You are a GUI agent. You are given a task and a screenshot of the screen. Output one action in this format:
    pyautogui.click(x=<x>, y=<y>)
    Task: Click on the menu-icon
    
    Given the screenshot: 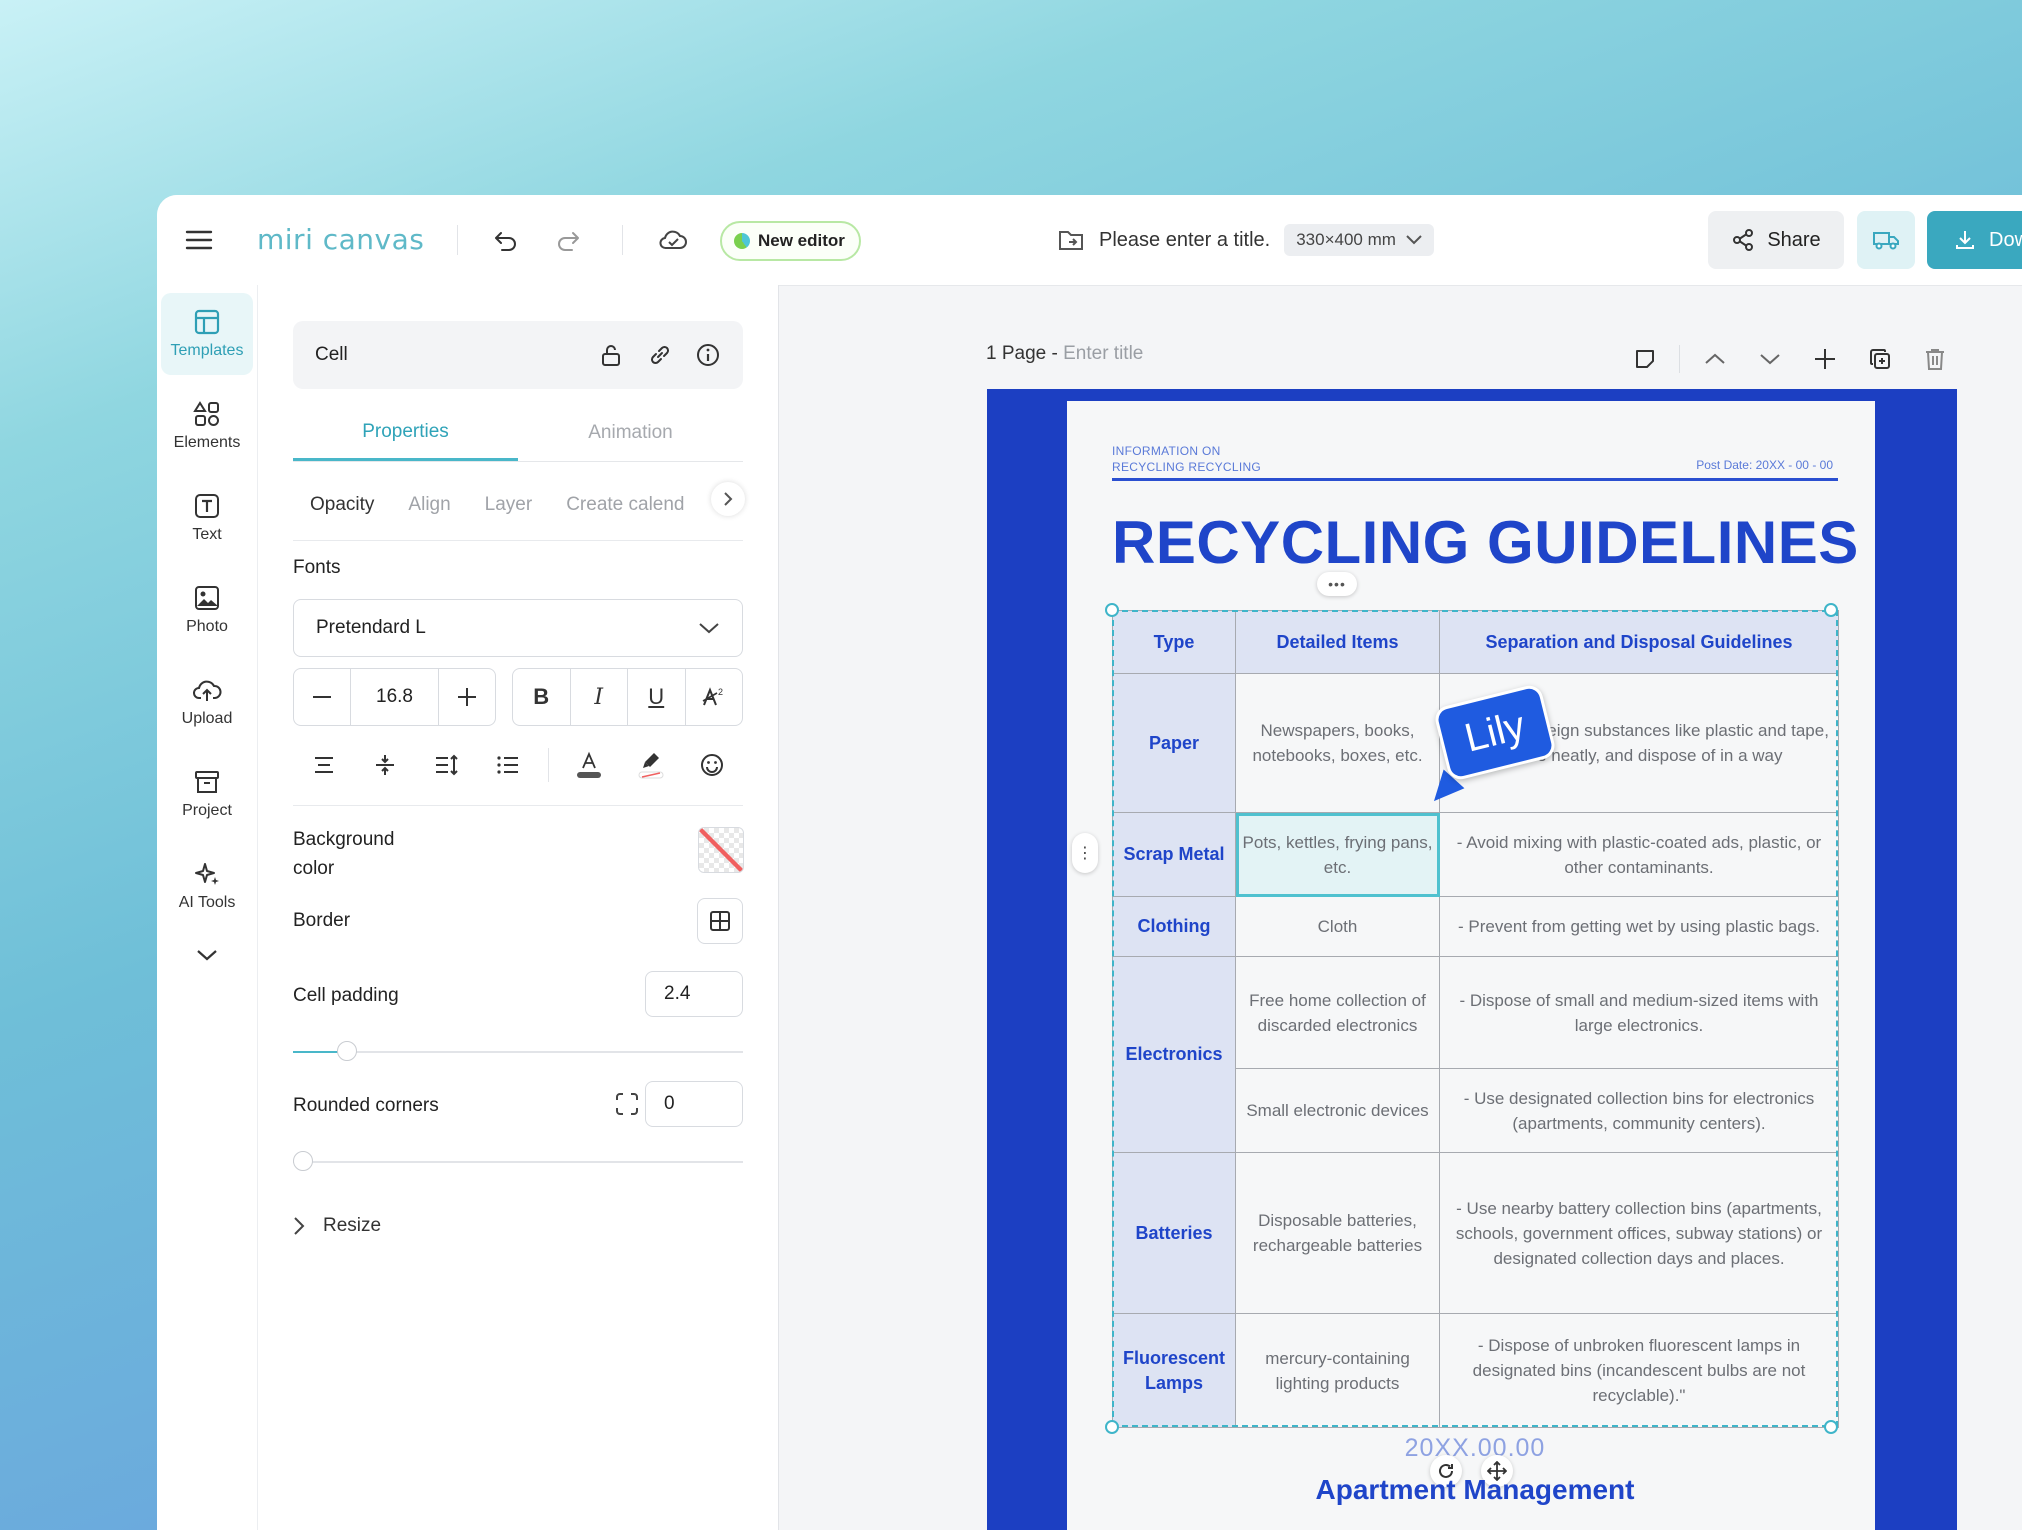 What is the action you would take?
    pyautogui.click(x=199, y=240)
    